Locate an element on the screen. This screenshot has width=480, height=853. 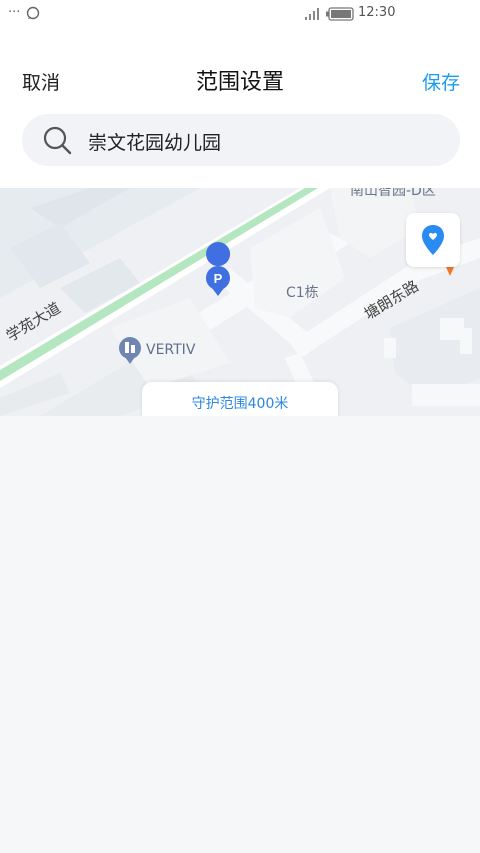
search-value: 崇文花园幼儿园 is located at coordinates (155, 143).